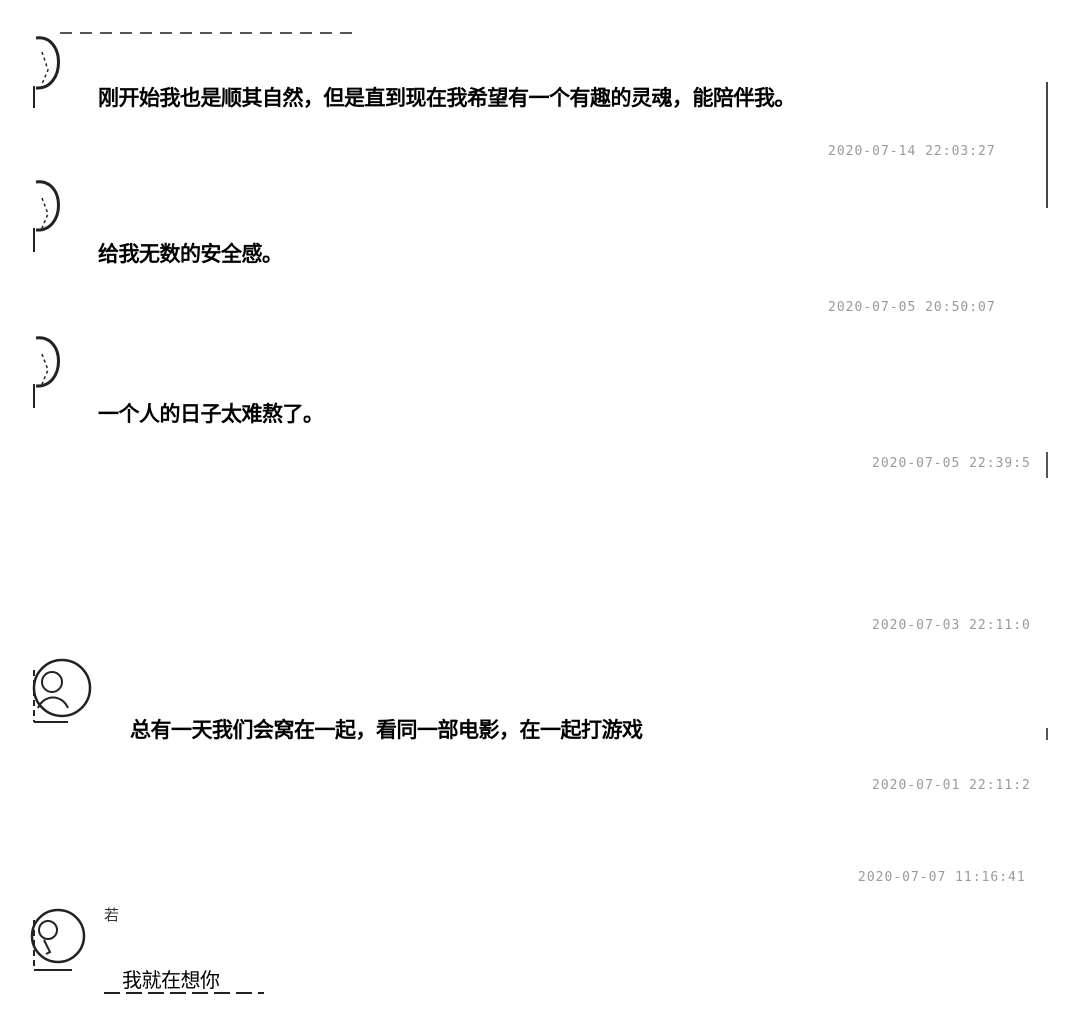 The height and width of the screenshot is (1028, 1080). Describe the element at coordinates (184, 993) in the screenshot. I see `message-underline` at that location.